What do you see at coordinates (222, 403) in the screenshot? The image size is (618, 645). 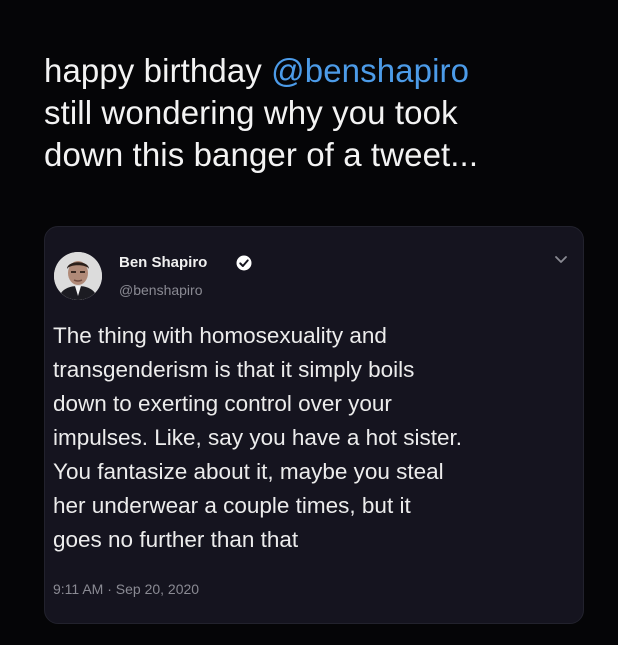 I see `tweet-line: down to exerting control over your` at bounding box center [222, 403].